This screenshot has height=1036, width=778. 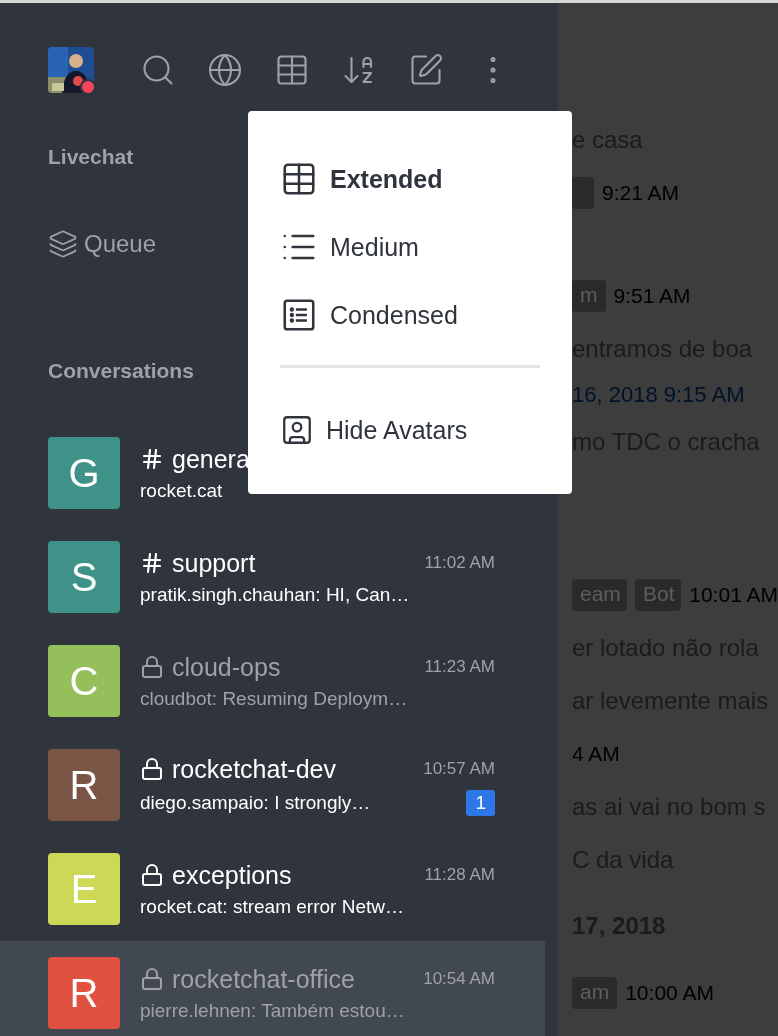 What do you see at coordinates (263, 979) in the screenshot?
I see `room-name: rocketchat-office` at bounding box center [263, 979].